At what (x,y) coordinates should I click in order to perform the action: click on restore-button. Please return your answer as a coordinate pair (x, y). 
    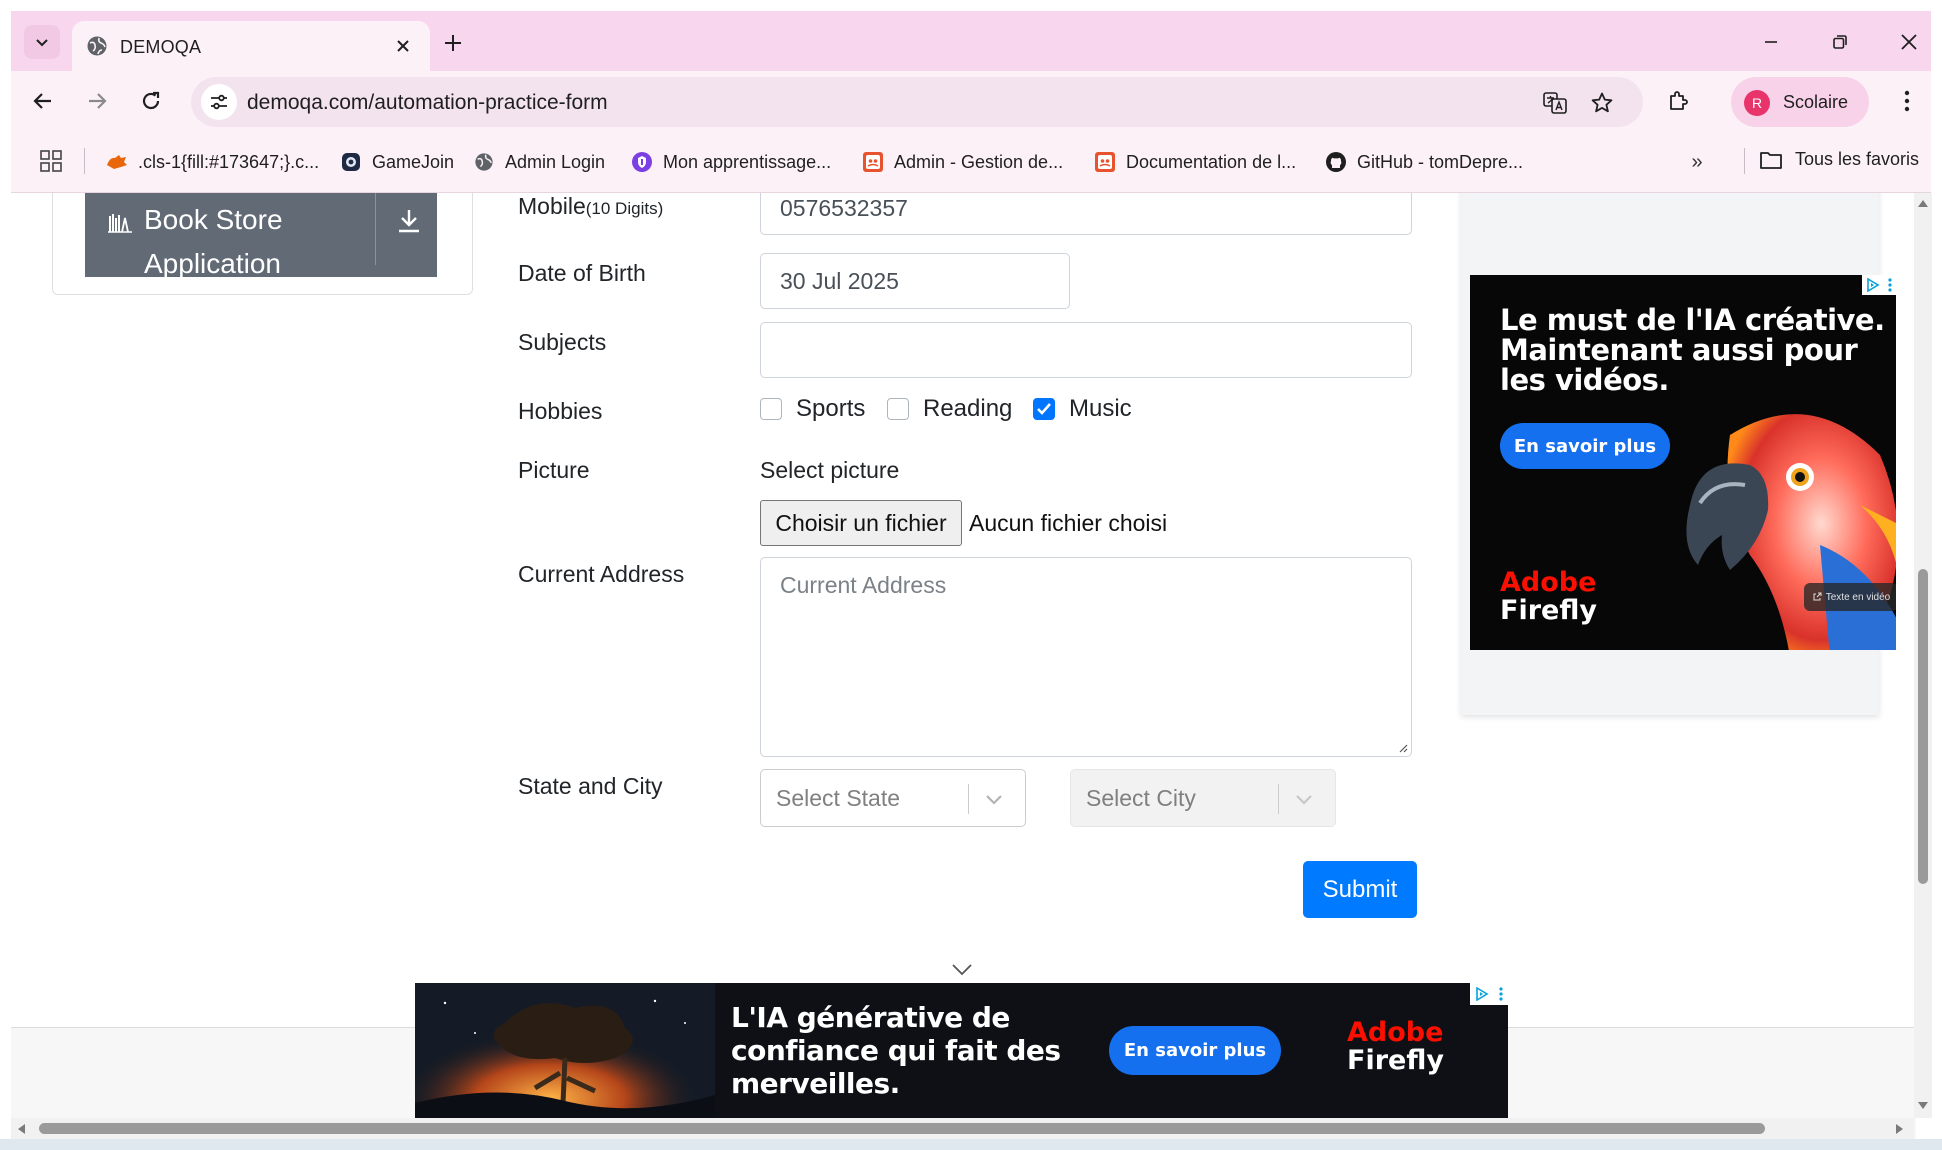
    Looking at the image, I should click on (1840, 42).